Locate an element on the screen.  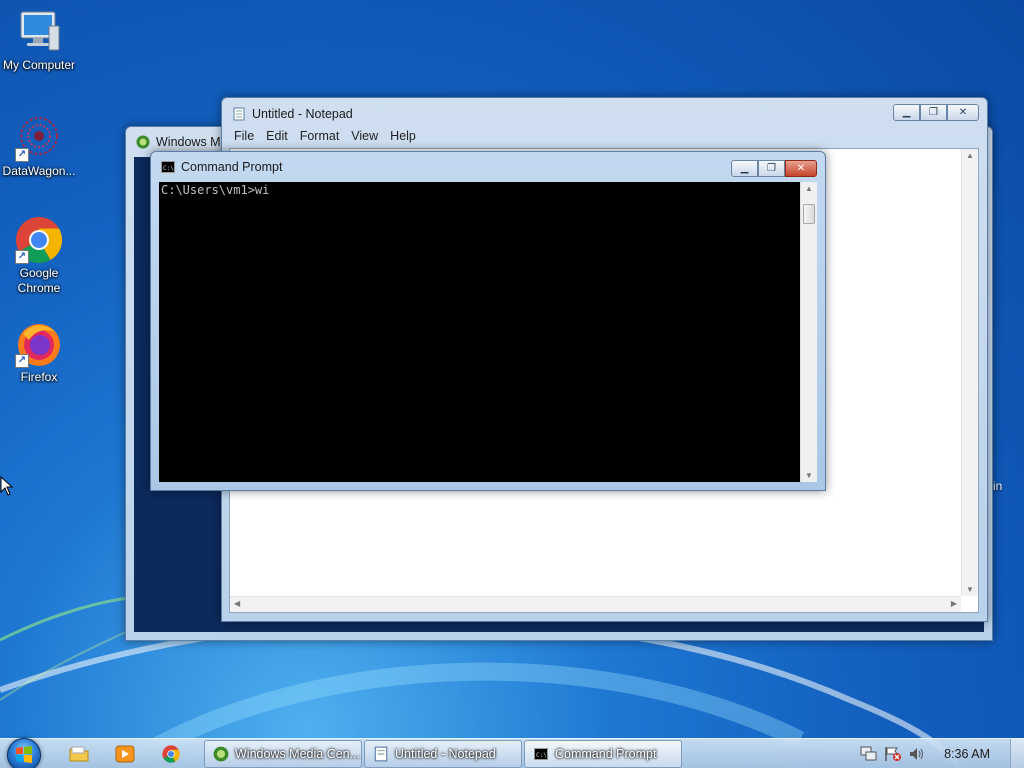
scroll-left-arrow-icon: ◀ is located at coordinates (237, 603).